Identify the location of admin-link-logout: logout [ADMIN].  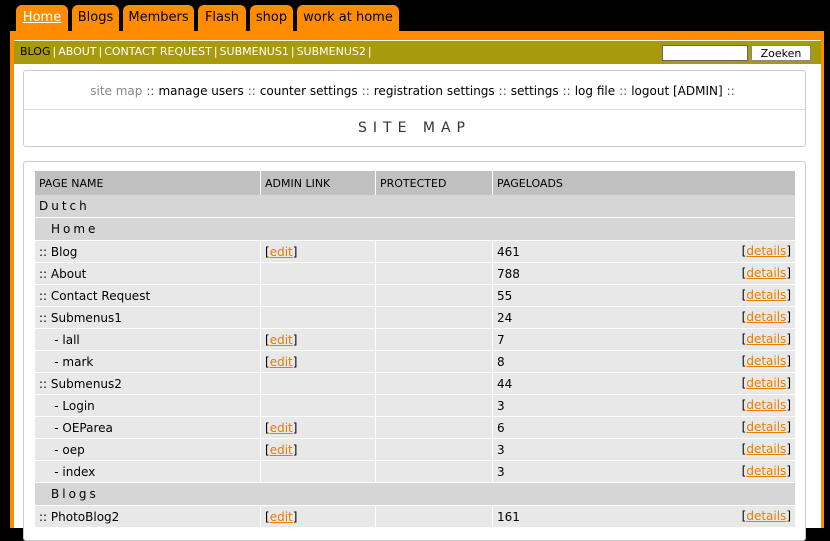
(676, 91).